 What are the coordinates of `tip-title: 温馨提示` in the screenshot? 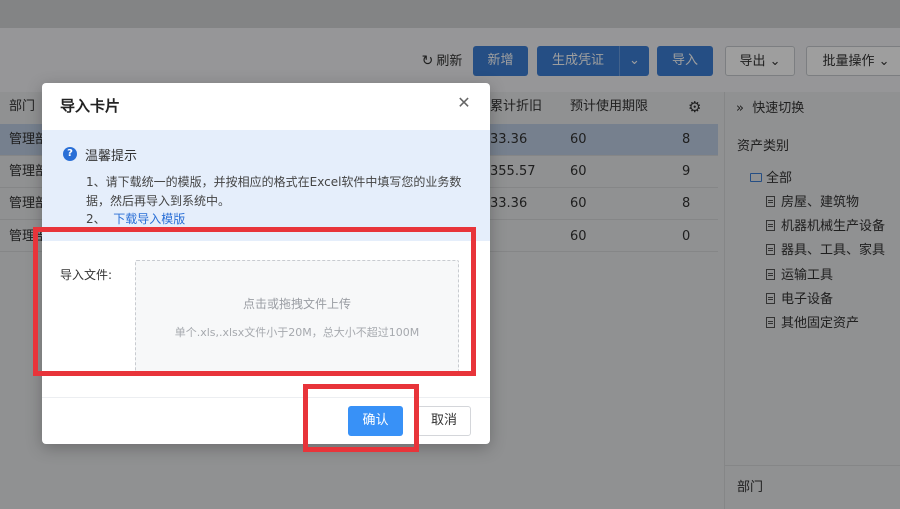 It's located at (111, 156).